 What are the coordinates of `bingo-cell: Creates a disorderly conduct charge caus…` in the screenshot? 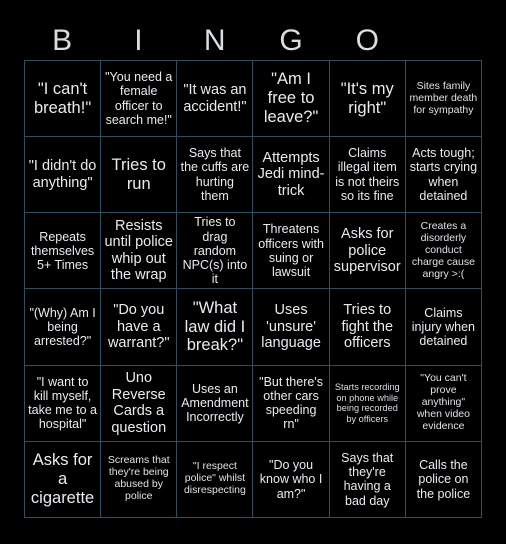 It's located at (443, 251).